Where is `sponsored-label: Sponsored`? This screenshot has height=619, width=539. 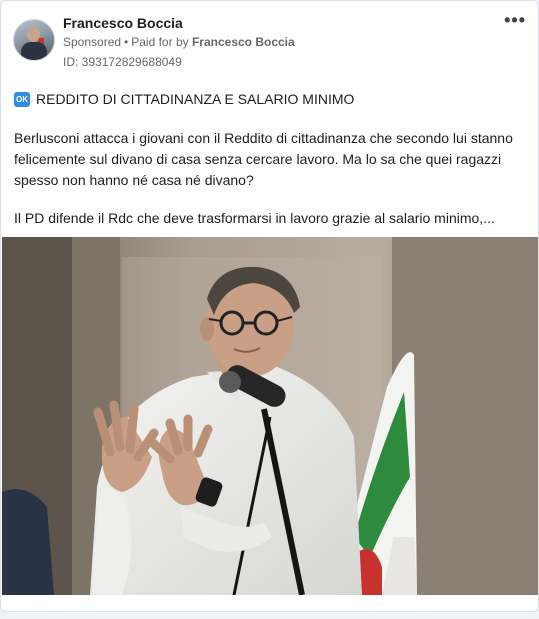 sponsored-label: Sponsored is located at coordinates (92, 42).